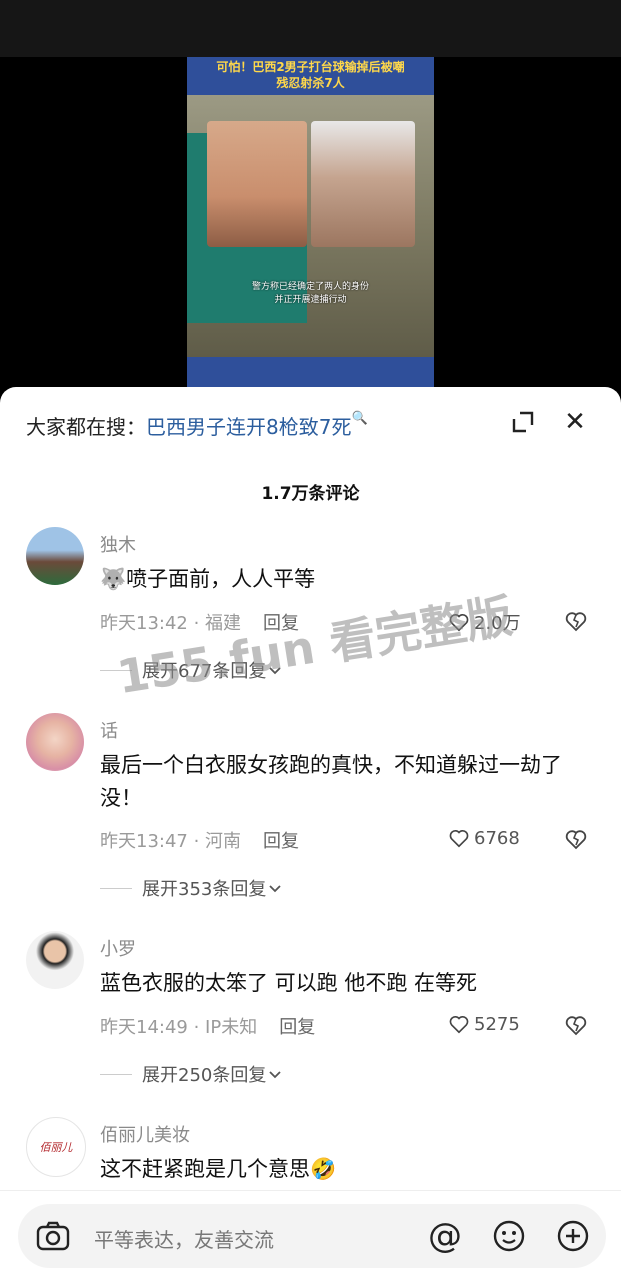 This screenshot has height=1281, width=621. What do you see at coordinates (573, 1236) in the screenshot?
I see `plus-icon` at bounding box center [573, 1236].